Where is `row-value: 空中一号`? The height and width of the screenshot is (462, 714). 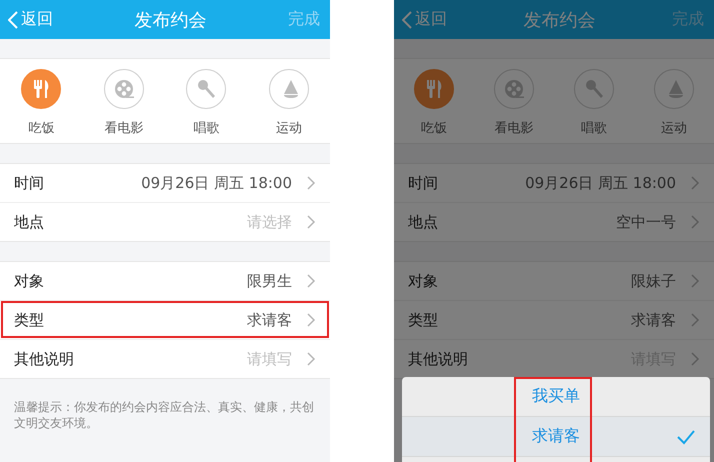
row-value: 空中一号 is located at coordinates (646, 222).